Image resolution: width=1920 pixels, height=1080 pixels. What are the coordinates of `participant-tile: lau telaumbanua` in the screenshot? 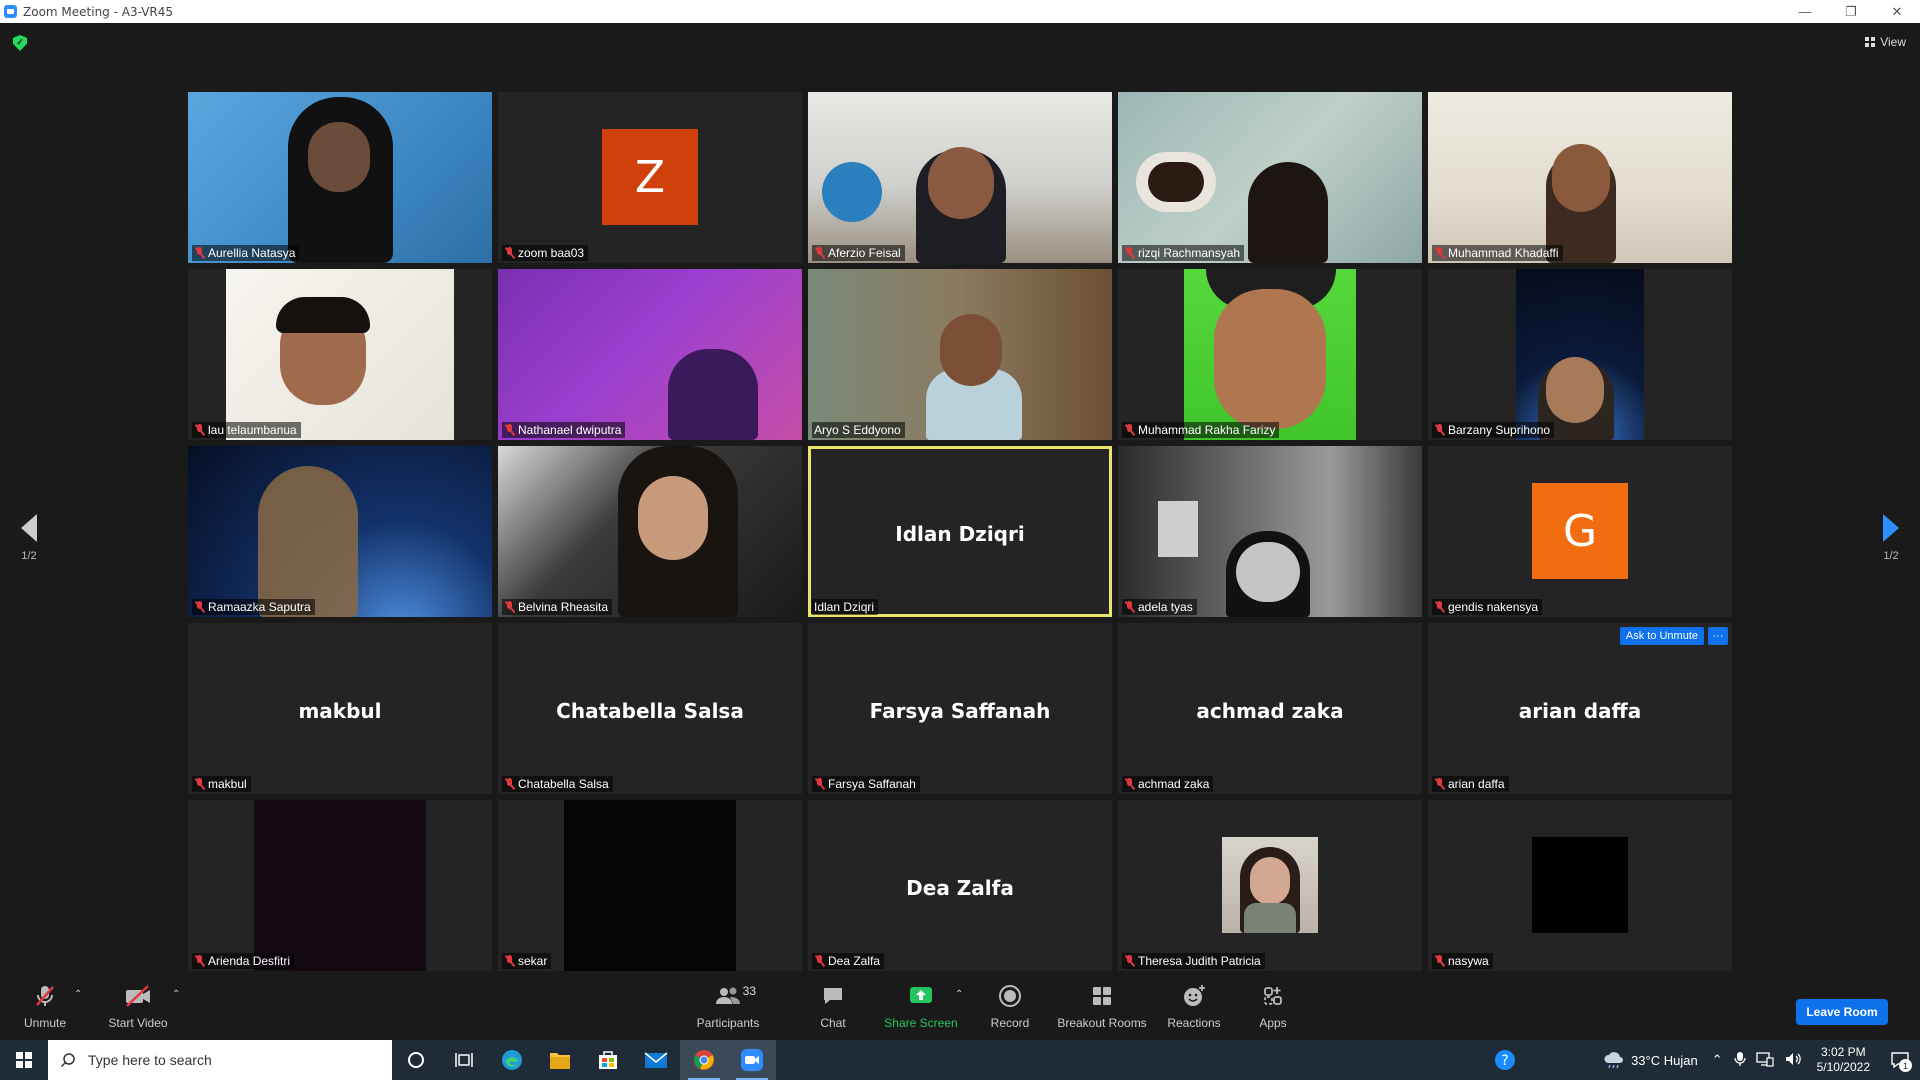 It's located at (340, 354).